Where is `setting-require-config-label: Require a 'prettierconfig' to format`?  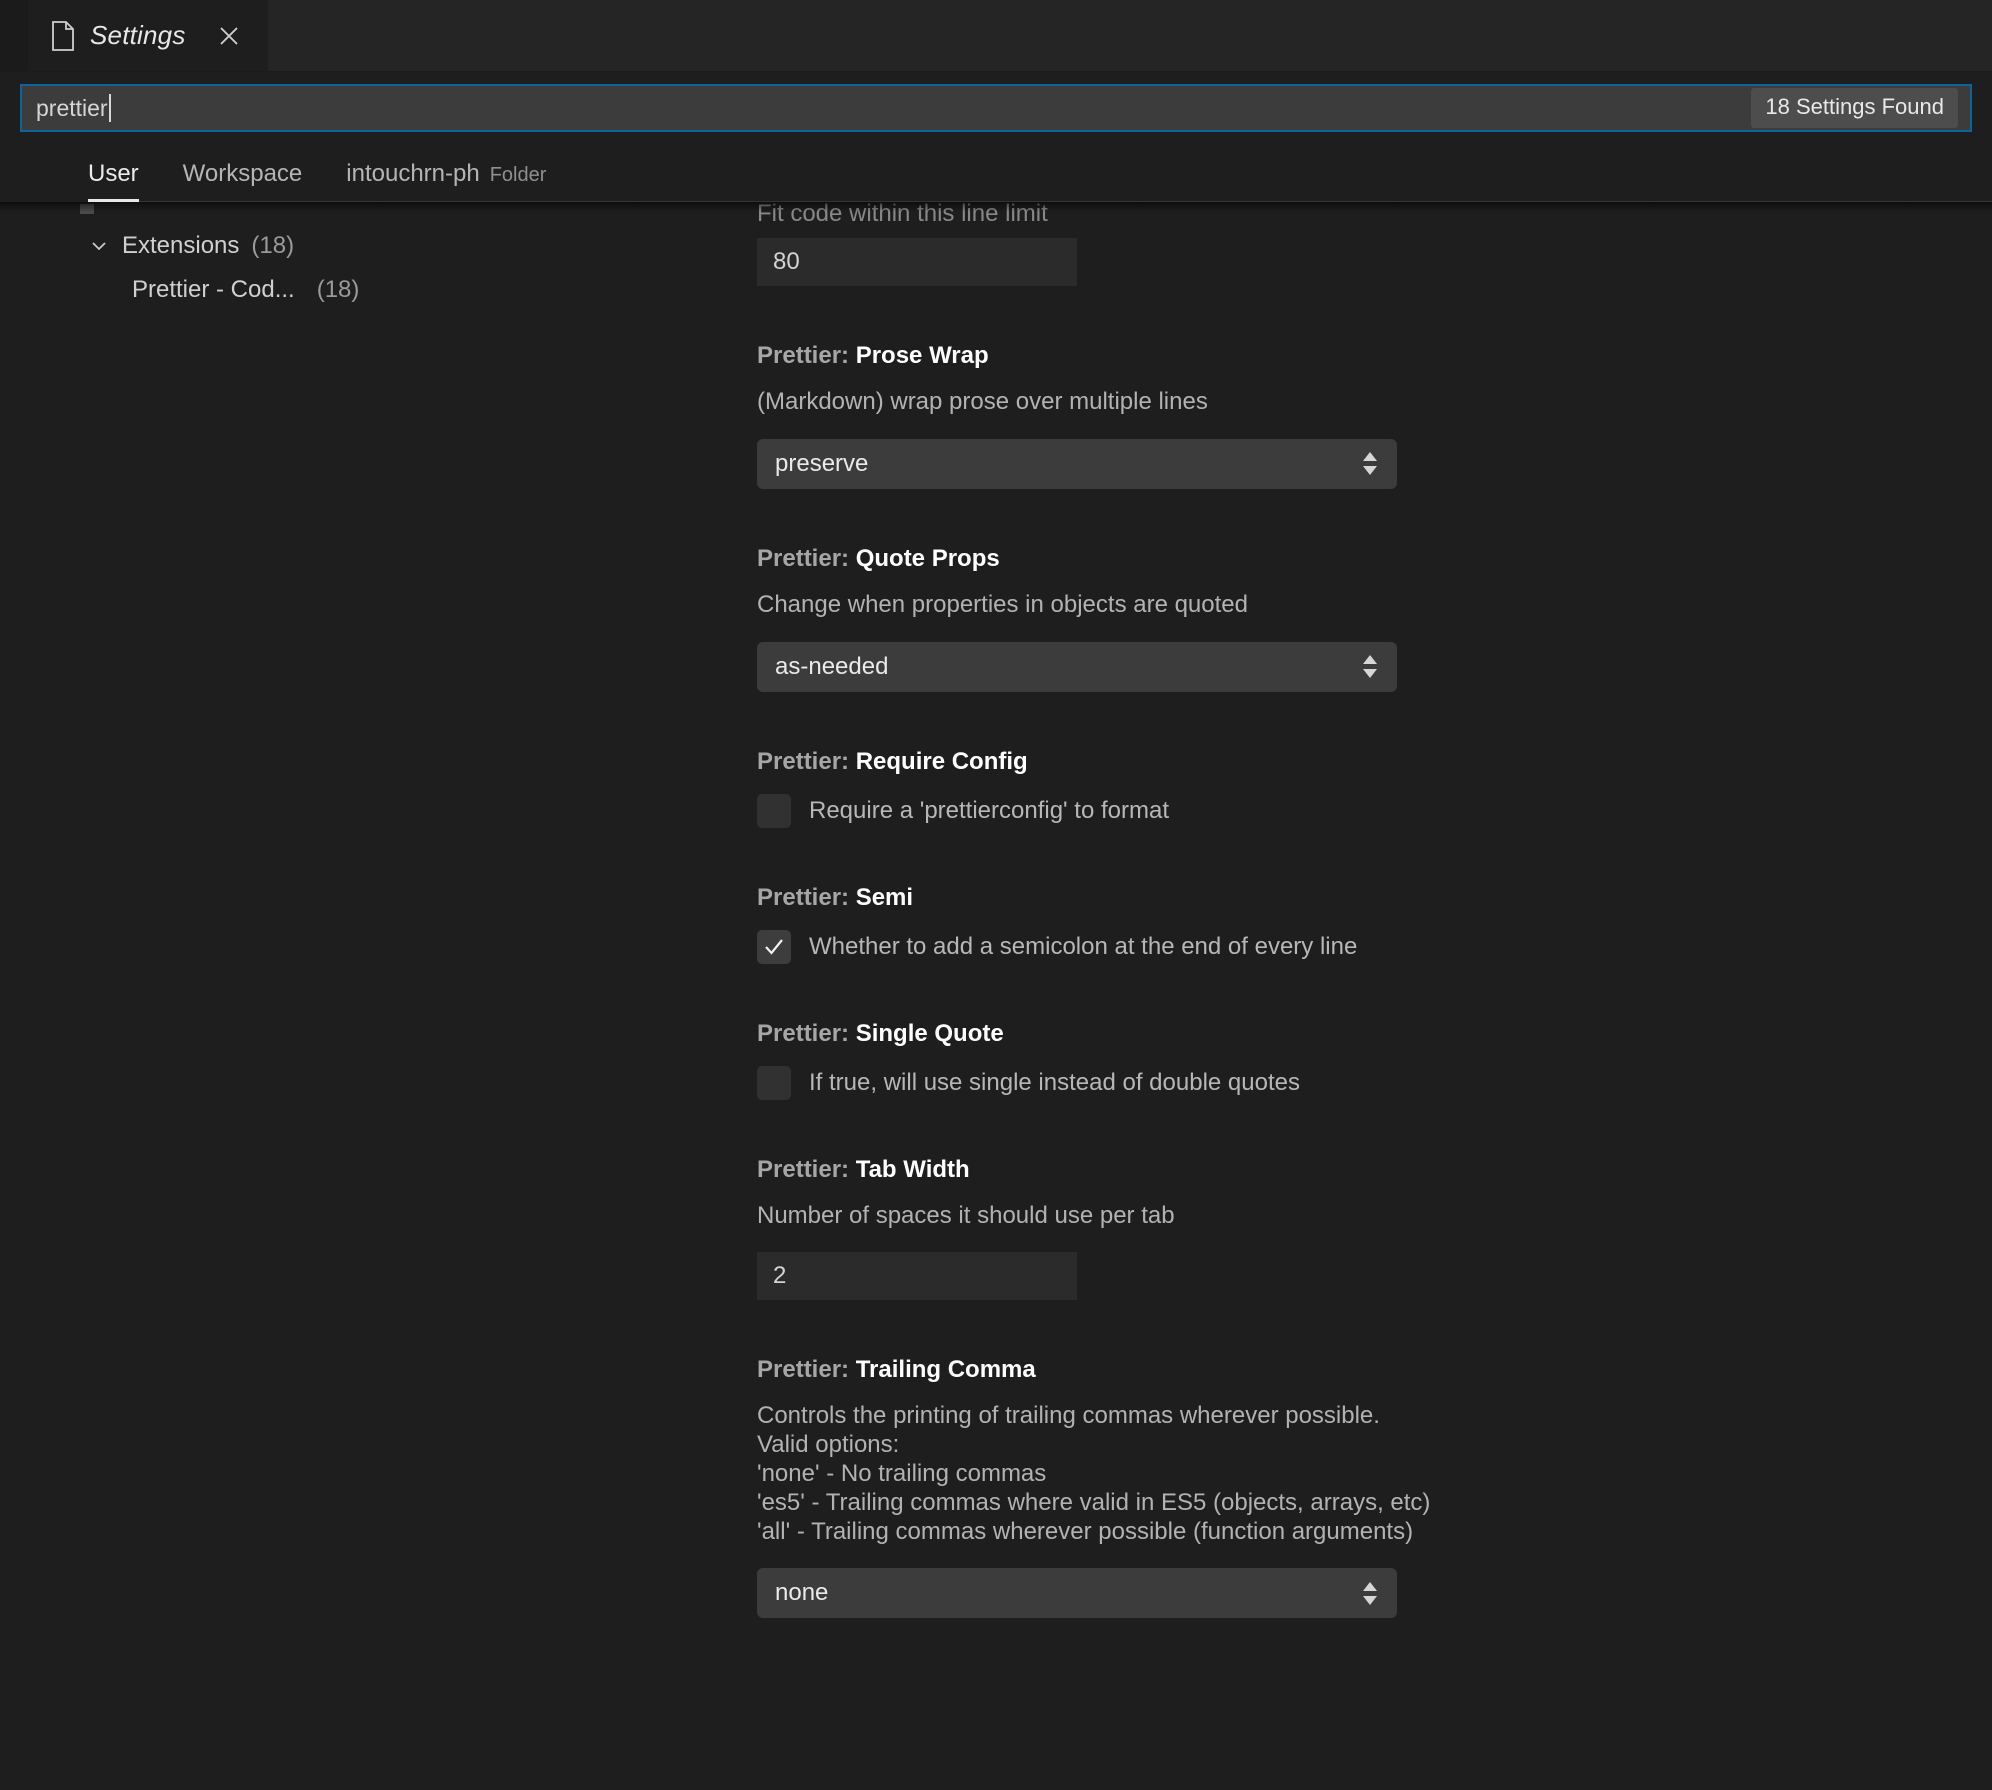 setting-require-config-label: Require a 'prettierconfig' to format is located at coordinates (989, 810).